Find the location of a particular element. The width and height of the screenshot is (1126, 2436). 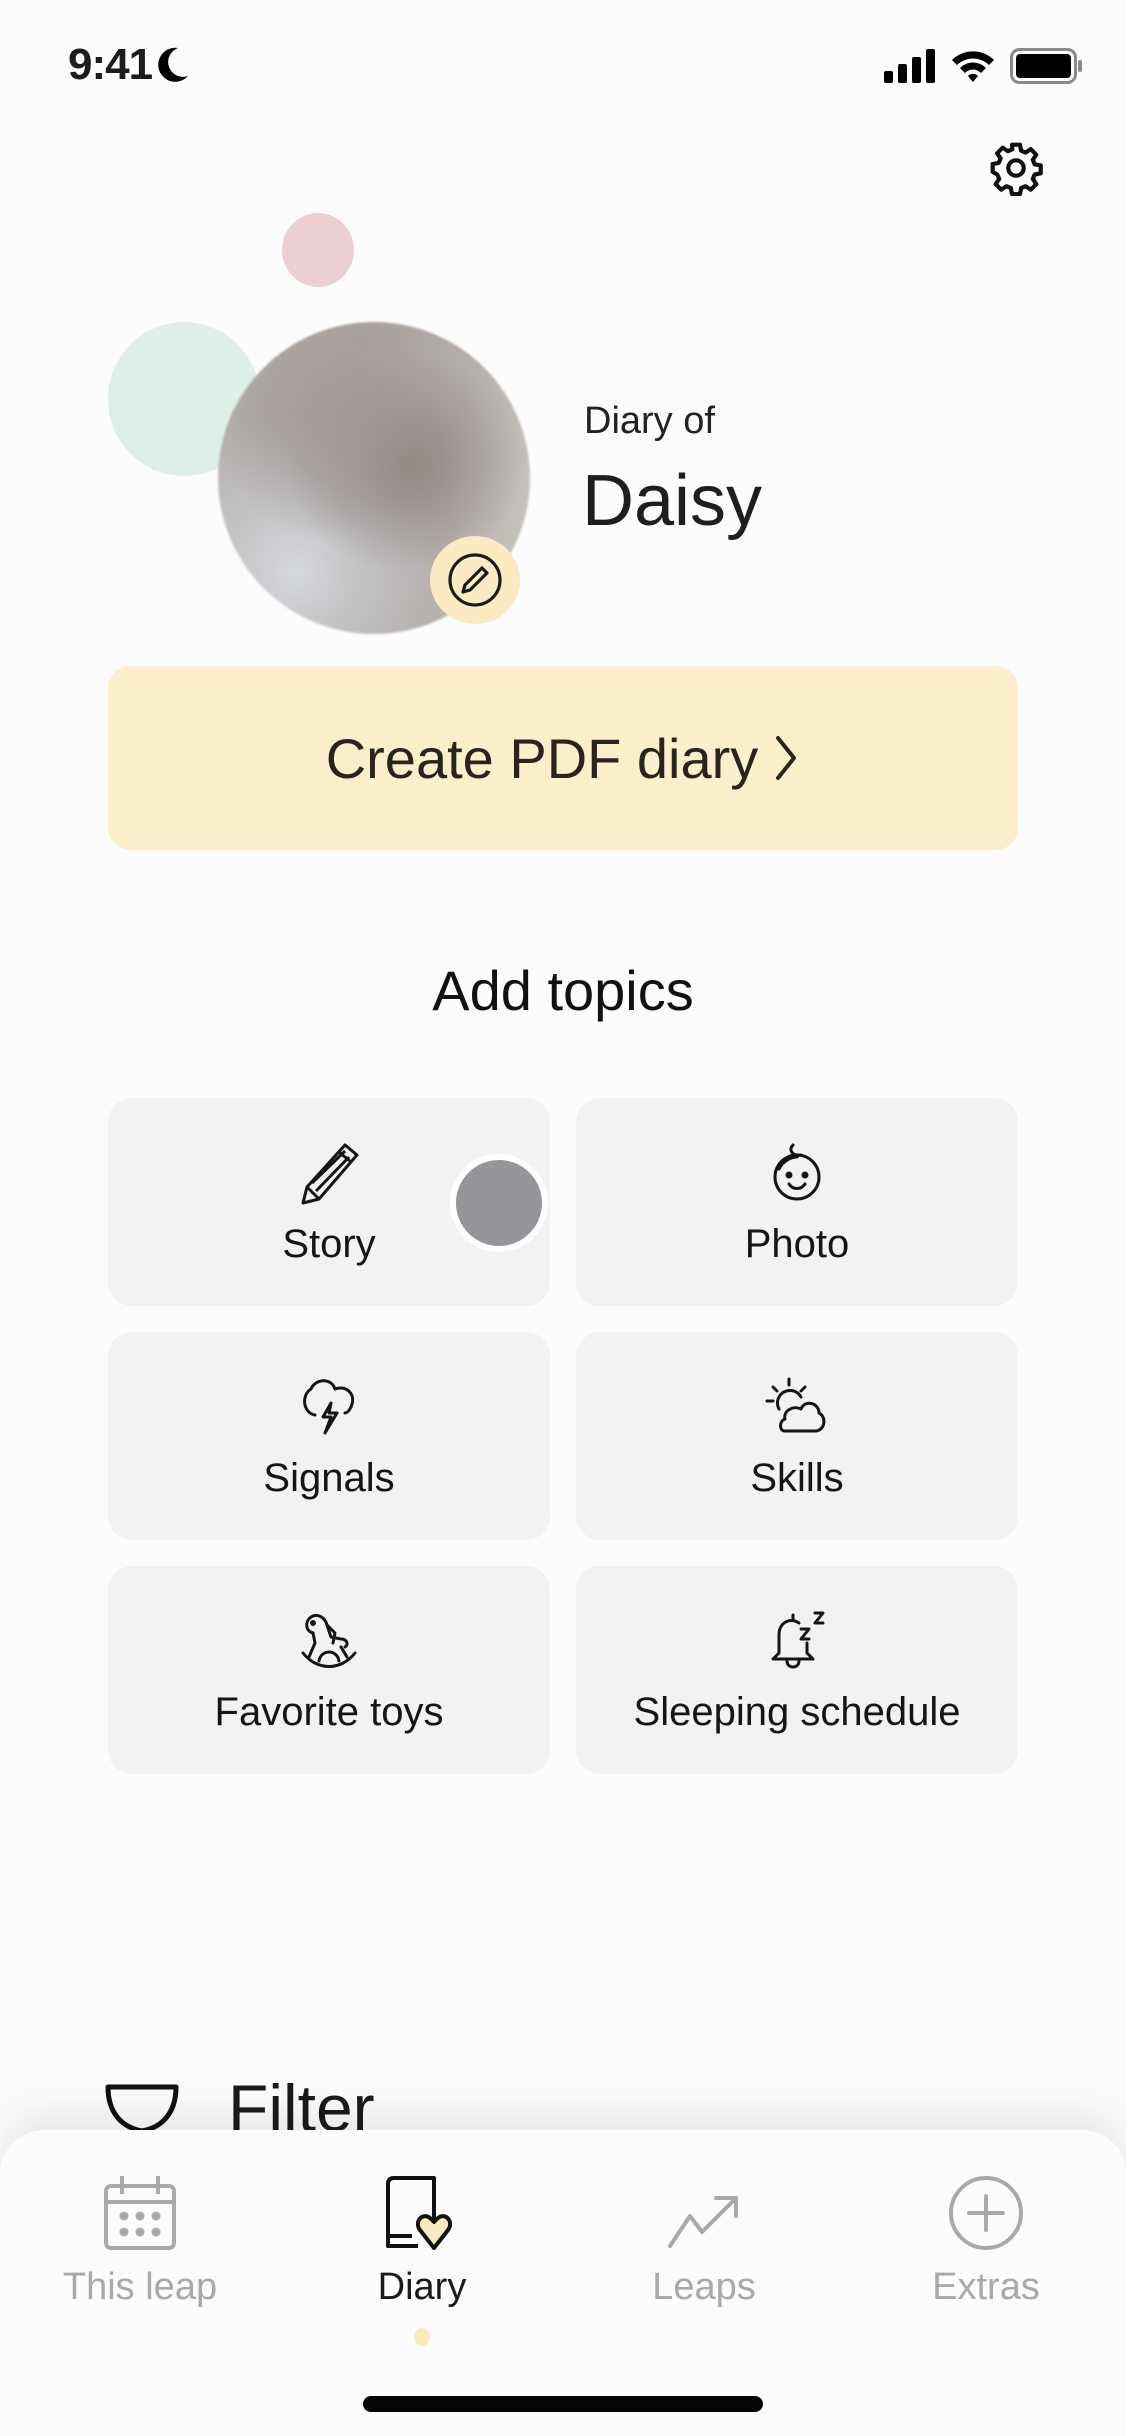

filter-funnel-icon is located at coordinates (142, 2109).